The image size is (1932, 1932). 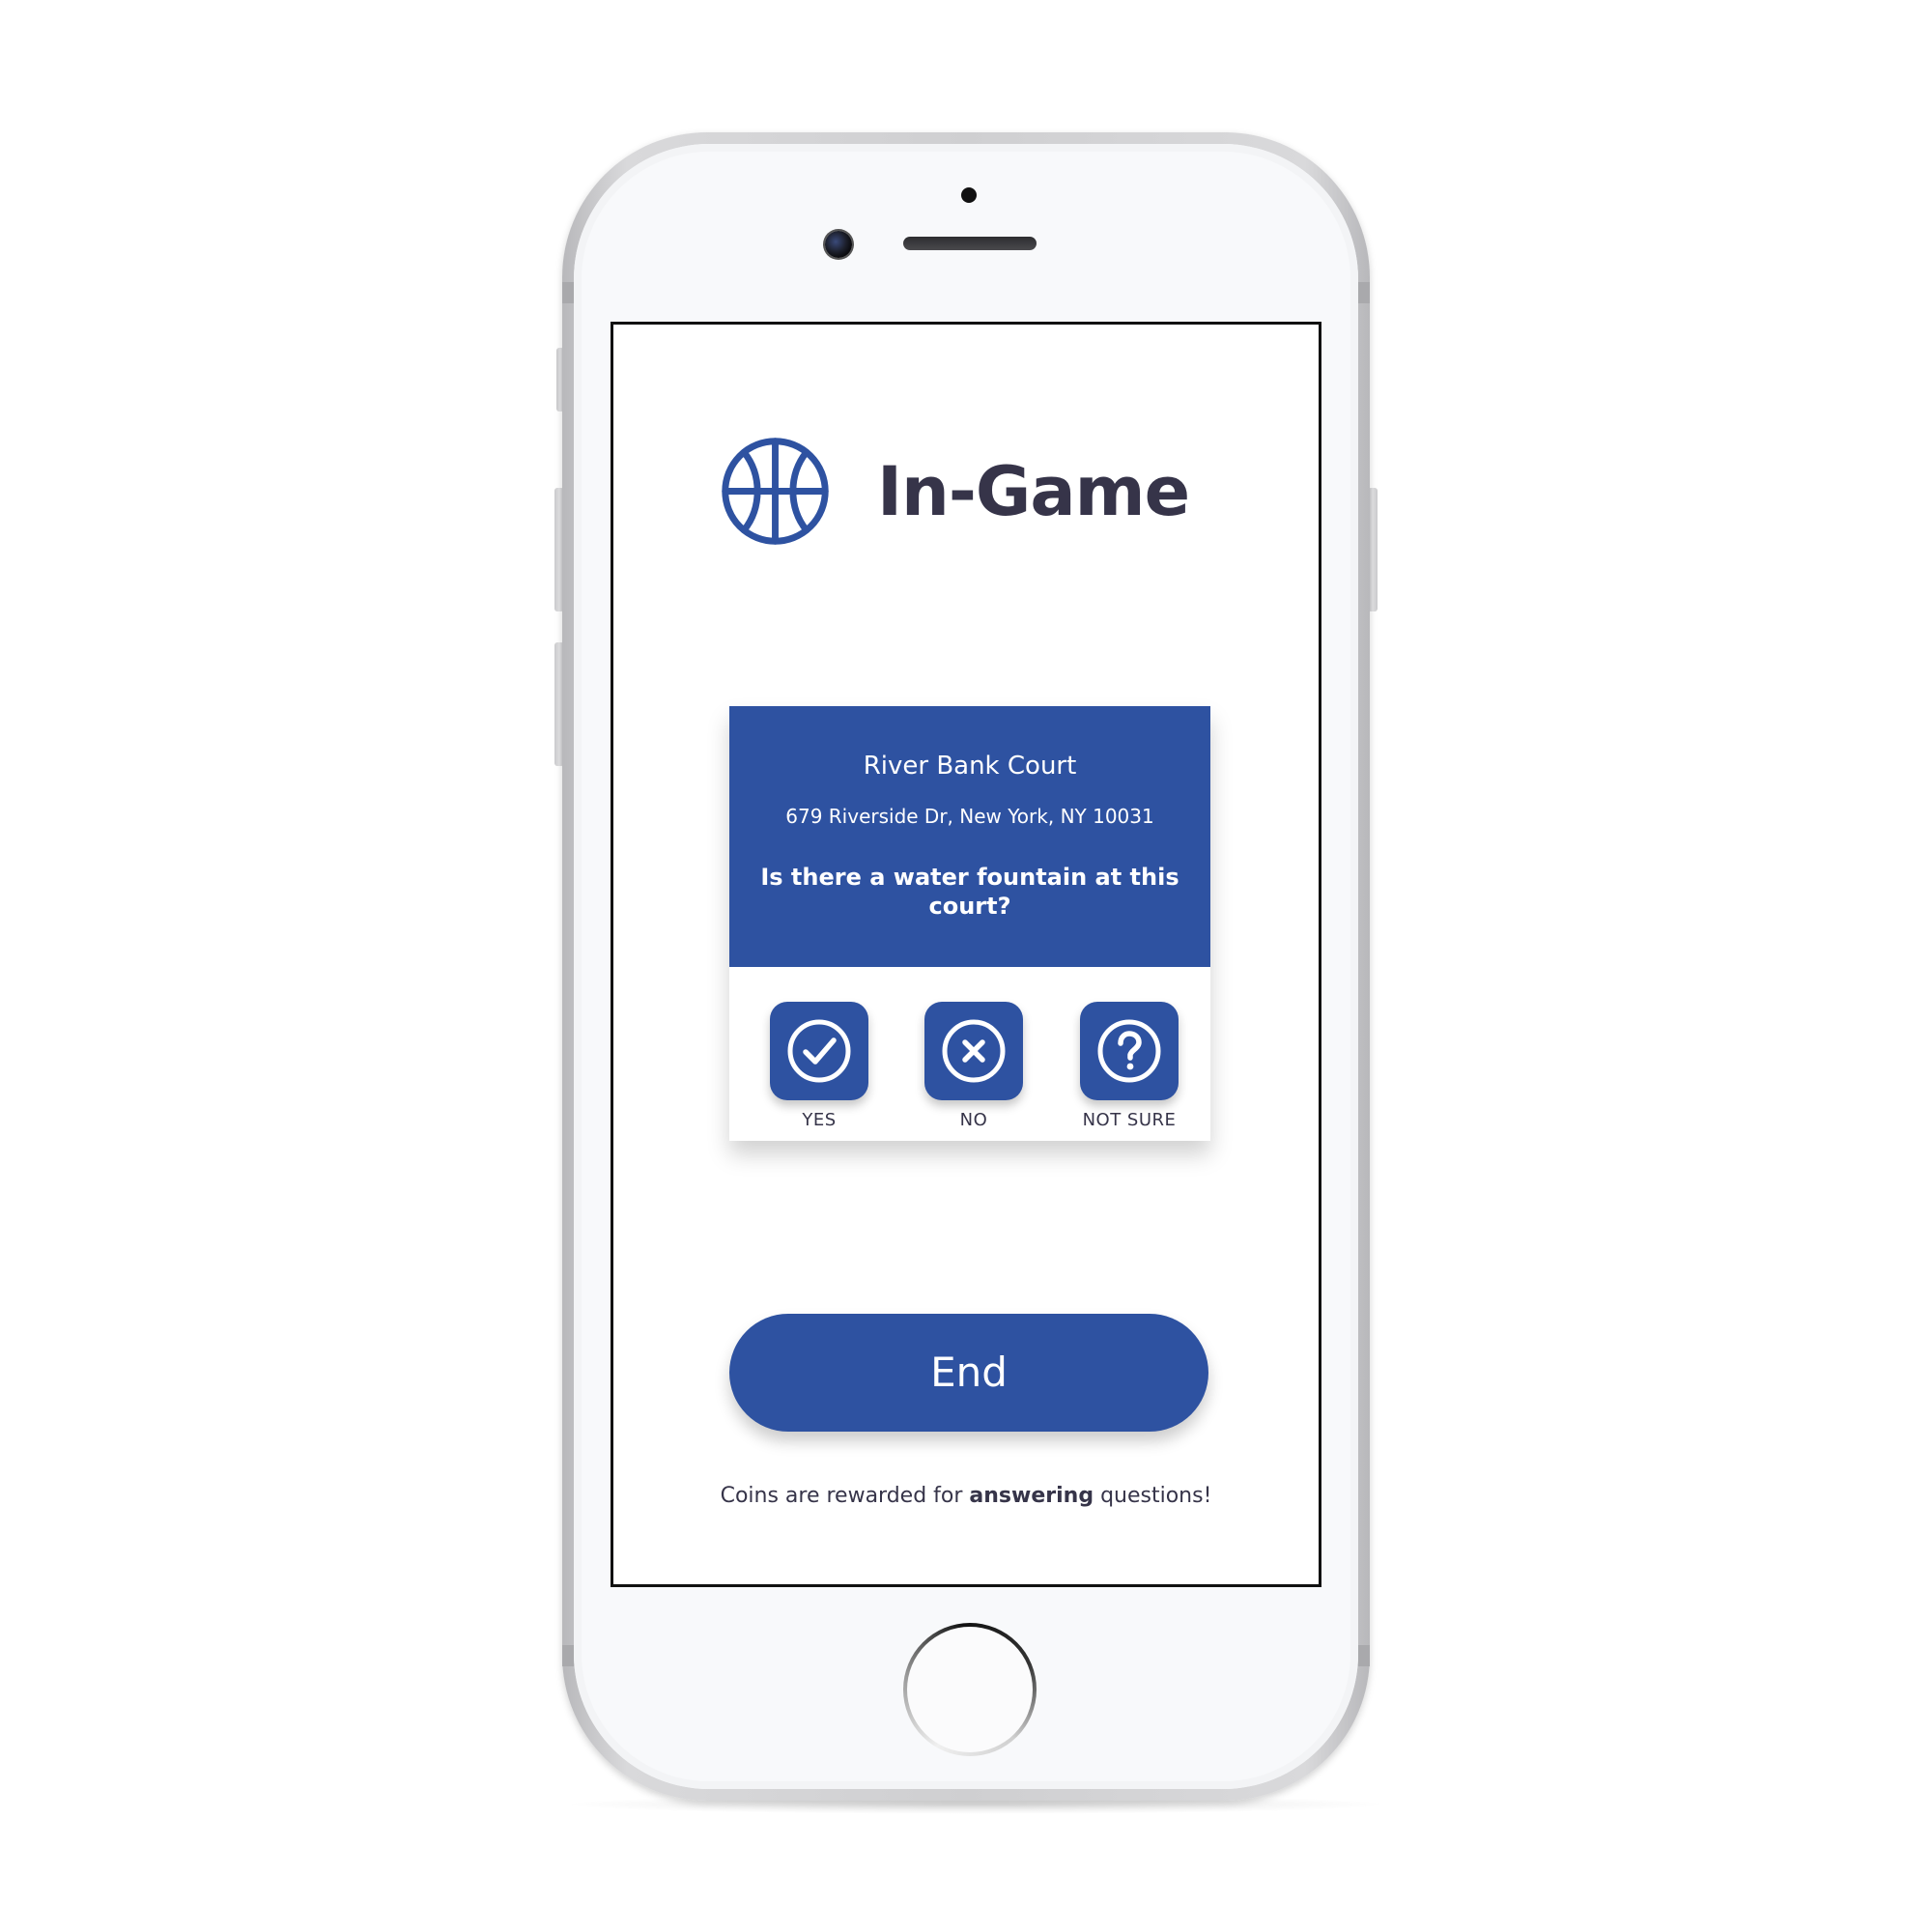 I want to click on no-label: NO, so click(x=973, y=1120).